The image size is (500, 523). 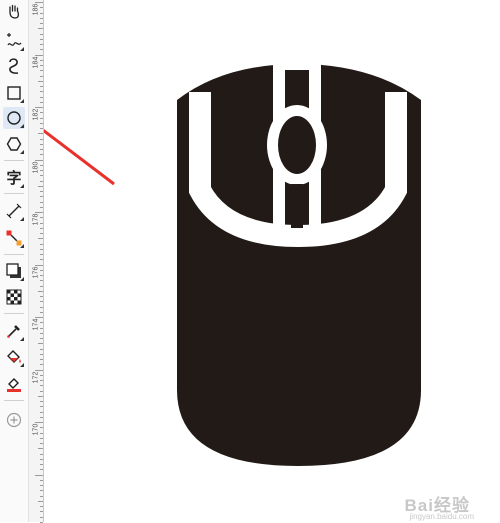 What do you see at coordinates (14, 271) in the screenshot?
I see `drop-shadow-tool` at bounding box center [14, 271].